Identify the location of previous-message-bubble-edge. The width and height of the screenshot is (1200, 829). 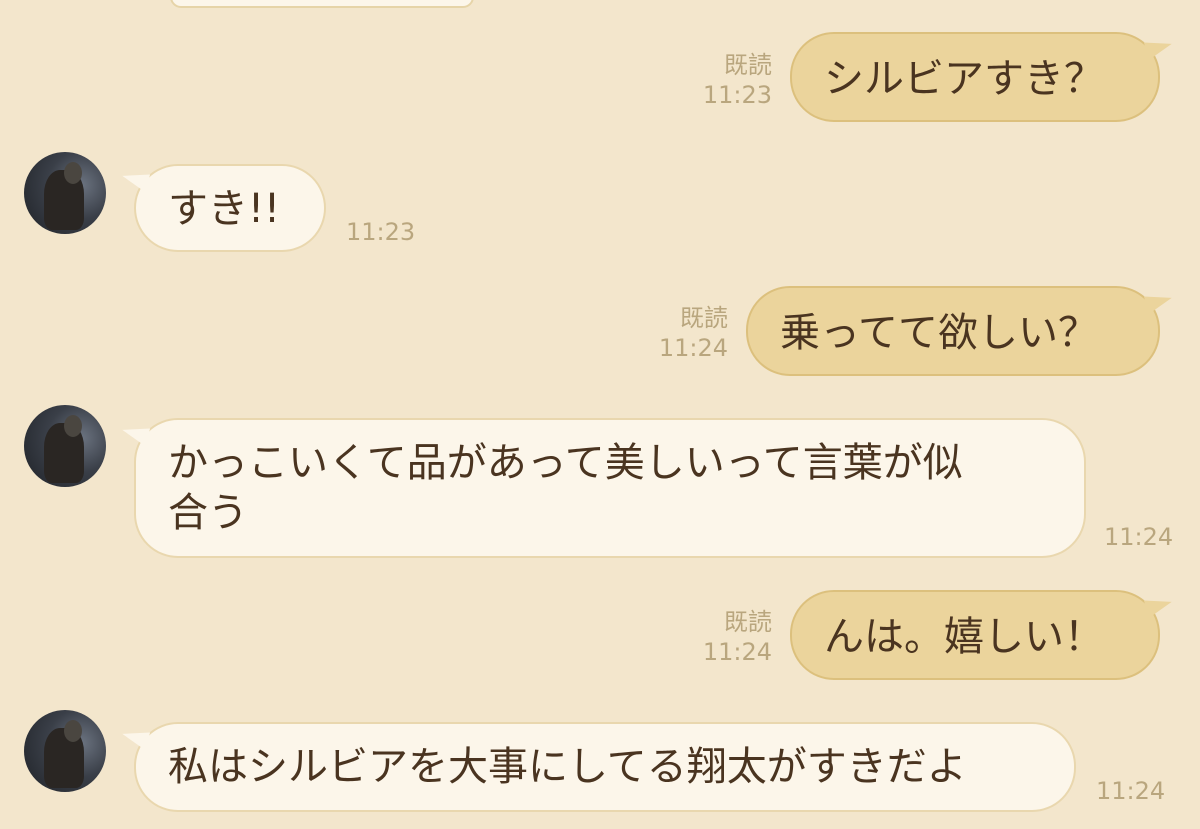
(322, 4).